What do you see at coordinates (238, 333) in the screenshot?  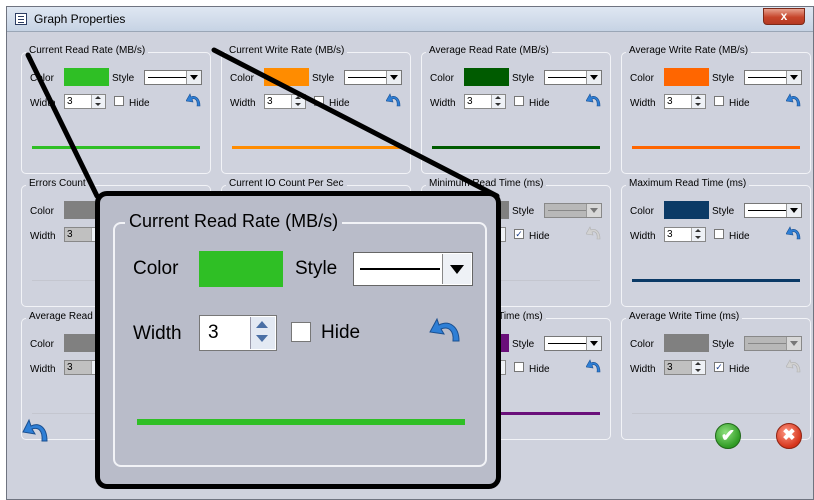 I see `magnified-width-stepper: 3` at bounding box center [238, 333].